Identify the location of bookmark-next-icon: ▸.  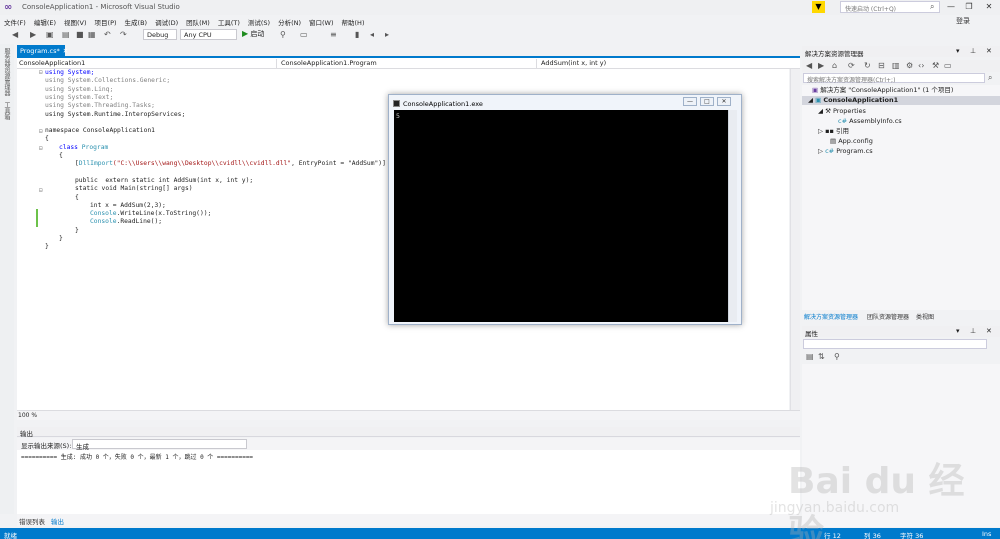
(387, 35).